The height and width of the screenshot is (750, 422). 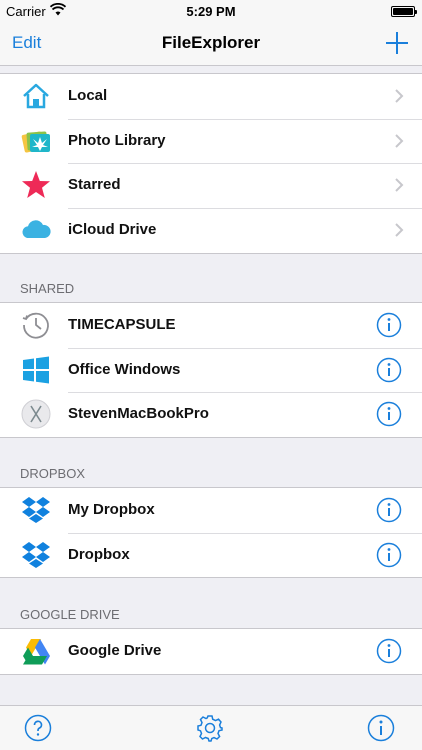 I want to click on dropbox-group: My Dropbox Dropbox, so click(x=211, y=533).